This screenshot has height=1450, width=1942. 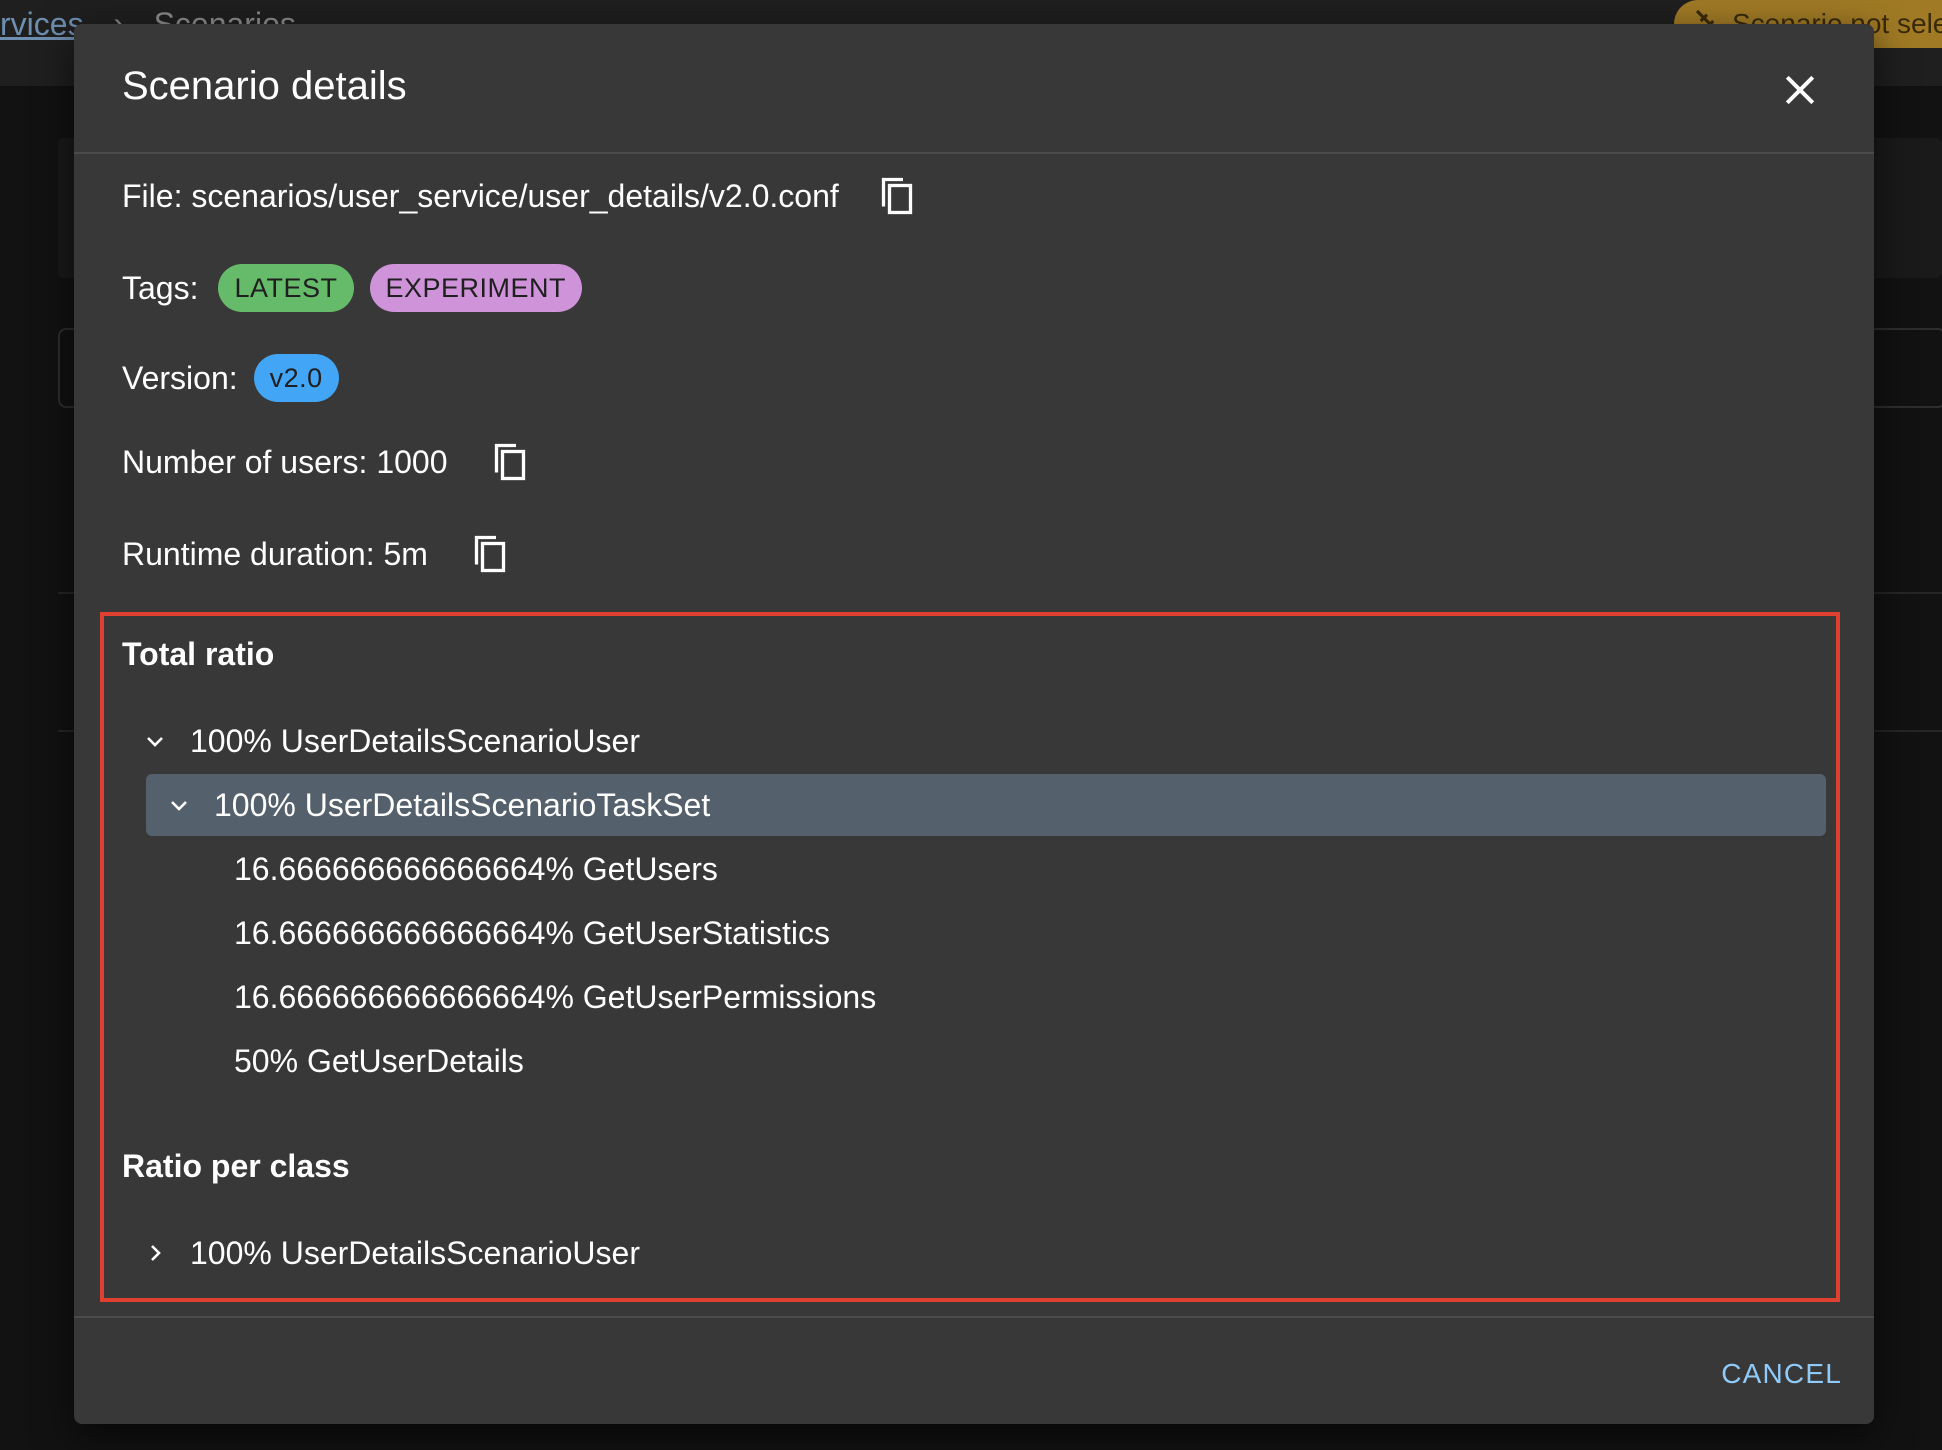 I want to click on chevron-right-icon, so click(x=155, y=1253).